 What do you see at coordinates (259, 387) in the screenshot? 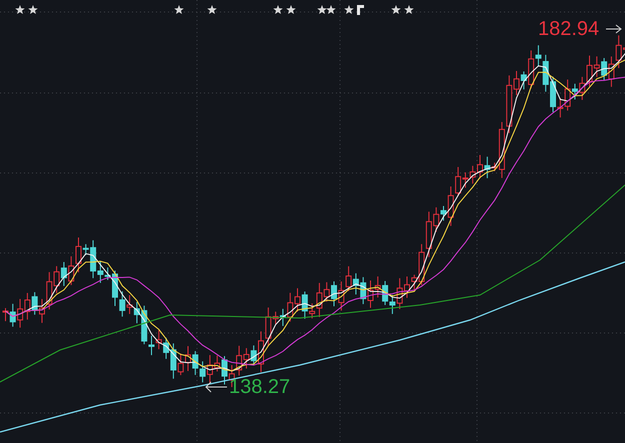
I see `low-price-label: 138.27` at bounding box center [259, 387].